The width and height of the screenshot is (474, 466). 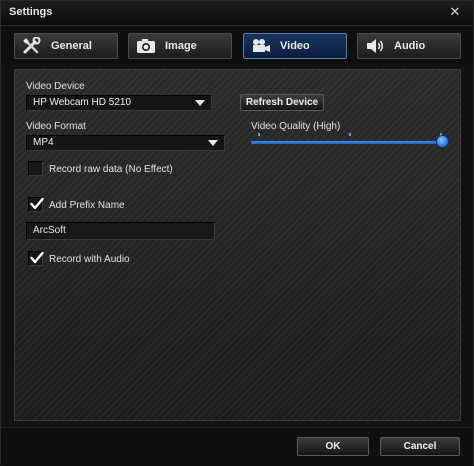 What do you see at coordinates (120, 231) in the screenshot?
I see `prefix-name-input: ArcSoft` at bounding box center [120, 231].